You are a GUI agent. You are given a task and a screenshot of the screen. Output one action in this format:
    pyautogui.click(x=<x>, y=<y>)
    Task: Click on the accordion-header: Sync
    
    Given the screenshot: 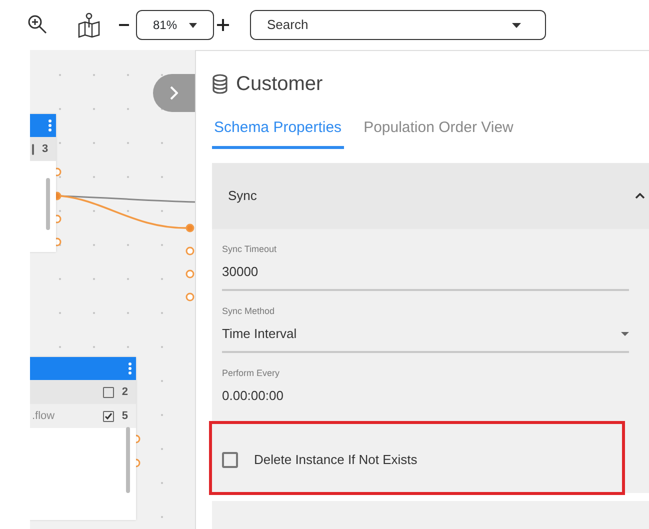 What is the action you would take?
    pyautogui.click(x=430, y=195)
    